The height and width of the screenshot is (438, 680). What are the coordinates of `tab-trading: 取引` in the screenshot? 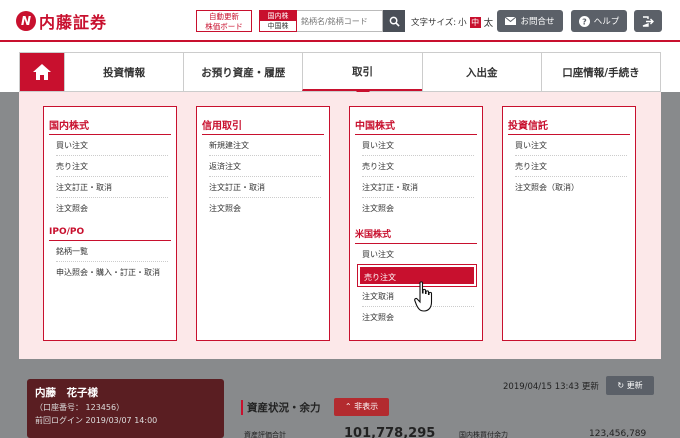 It's located at (362, 75).